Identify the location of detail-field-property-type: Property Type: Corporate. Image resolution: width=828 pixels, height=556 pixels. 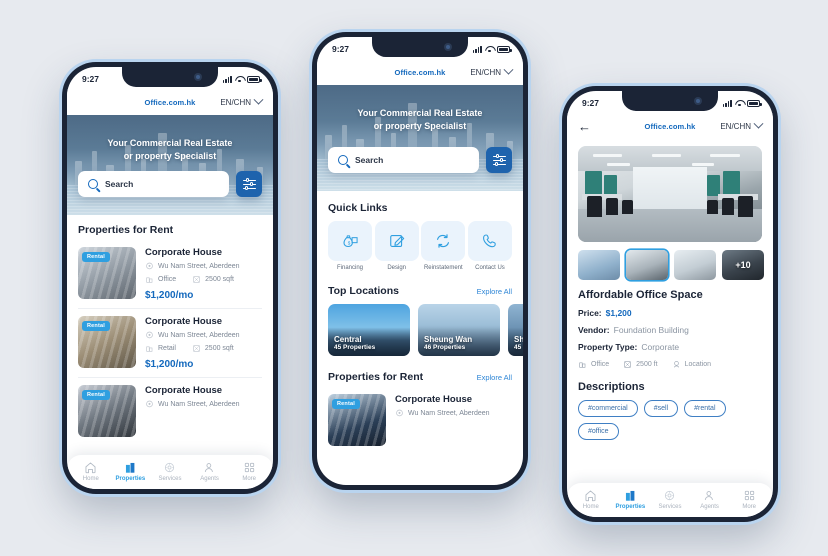
(670, 347).